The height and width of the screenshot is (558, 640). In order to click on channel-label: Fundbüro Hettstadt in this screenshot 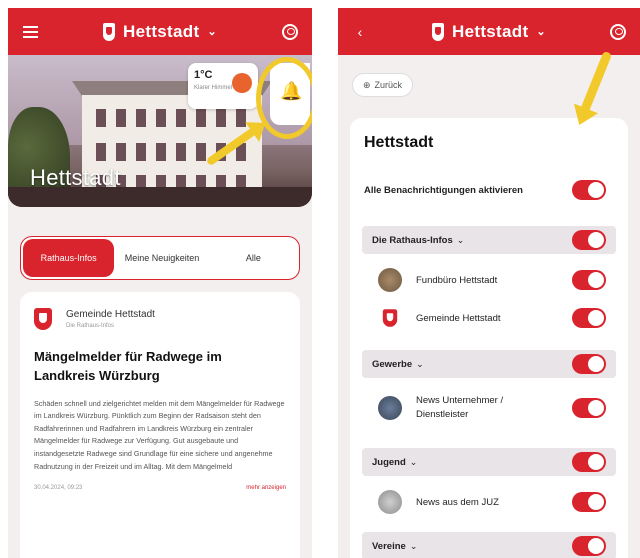, I will do `click(457, 280)`.